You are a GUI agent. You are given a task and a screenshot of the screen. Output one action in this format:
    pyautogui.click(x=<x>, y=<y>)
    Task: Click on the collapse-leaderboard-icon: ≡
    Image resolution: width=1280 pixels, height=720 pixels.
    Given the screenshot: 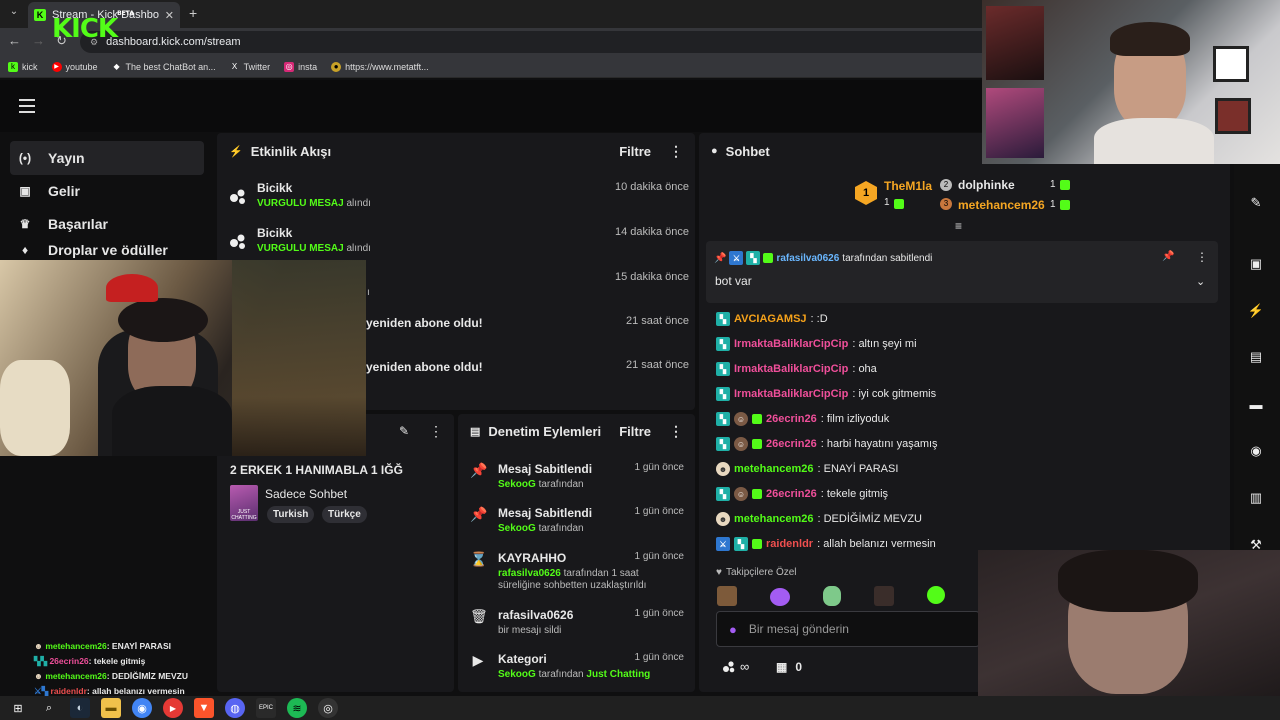 What is the action you would take?
    pyautogui.click(x=958, y=226)
    